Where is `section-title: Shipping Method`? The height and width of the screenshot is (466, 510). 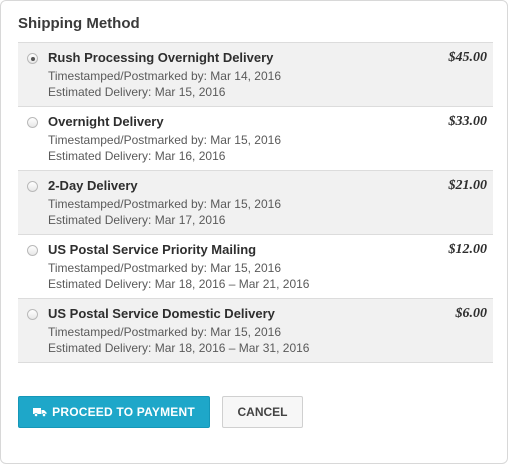 section-title: Shipping Method is located at coordinates (79, 23).